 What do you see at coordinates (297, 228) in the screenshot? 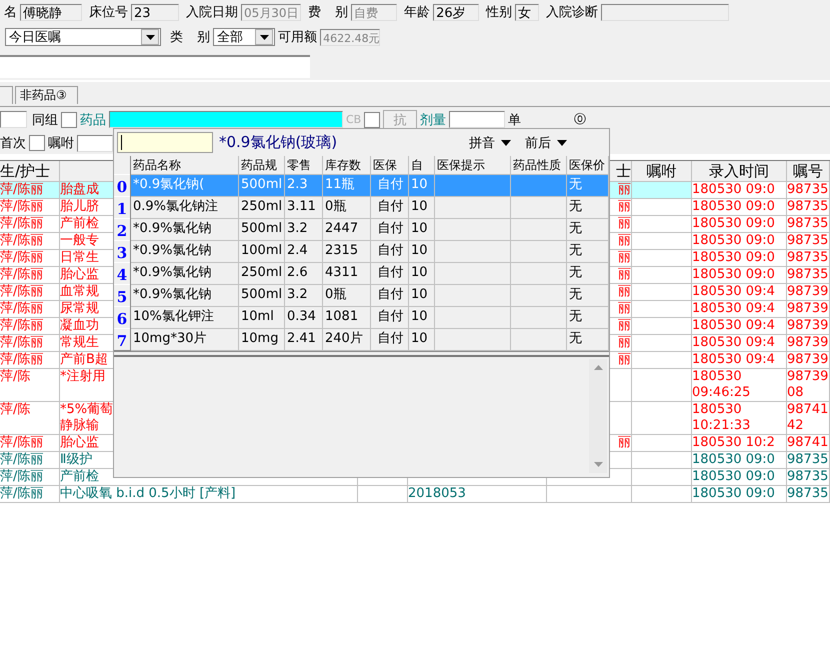
I see `table-cell: 3.2` at bounding box center [297, 228].